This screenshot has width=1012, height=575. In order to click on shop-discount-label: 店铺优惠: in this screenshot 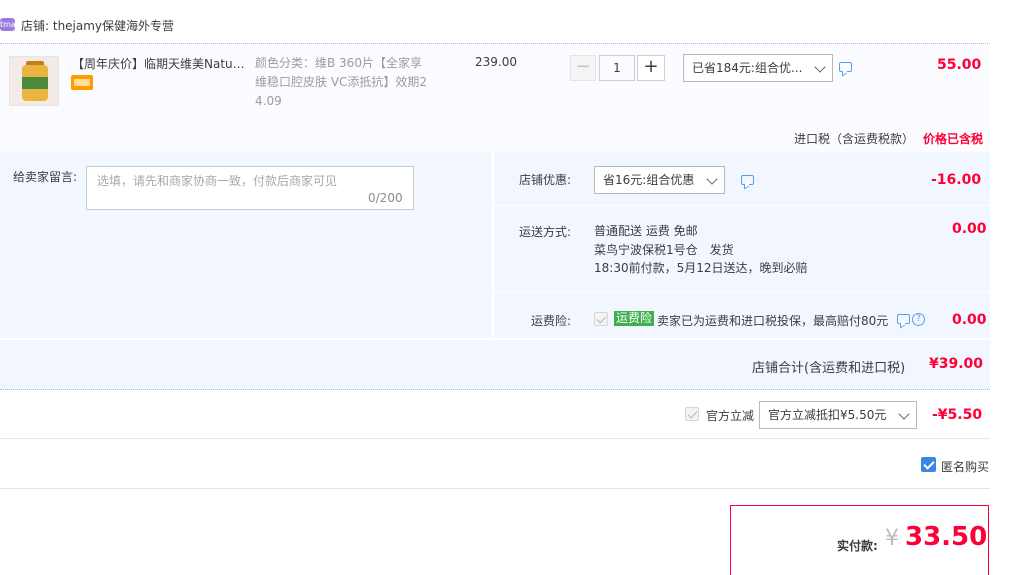, I will do `click(545, 180)`.